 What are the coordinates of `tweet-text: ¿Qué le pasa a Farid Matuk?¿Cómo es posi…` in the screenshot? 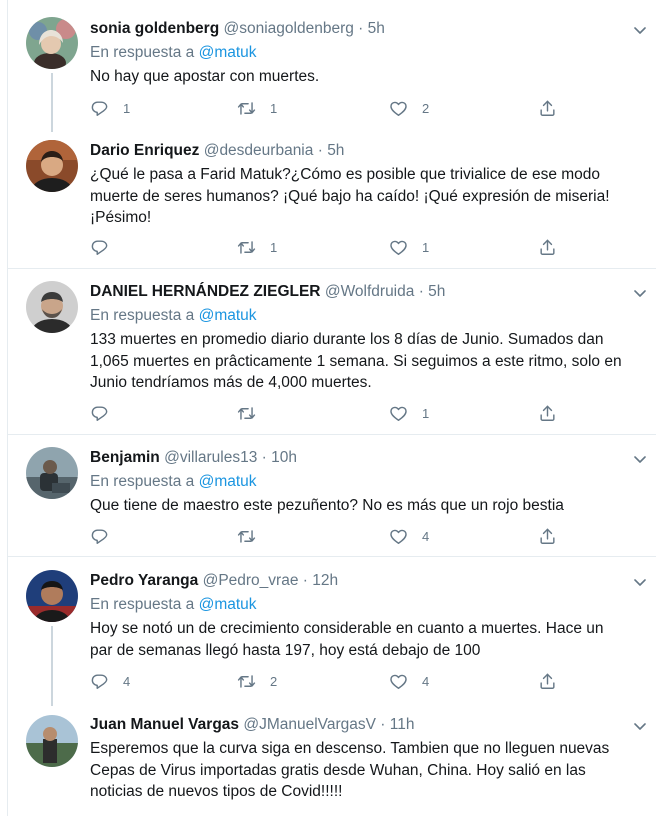 It's located at (368, 196).